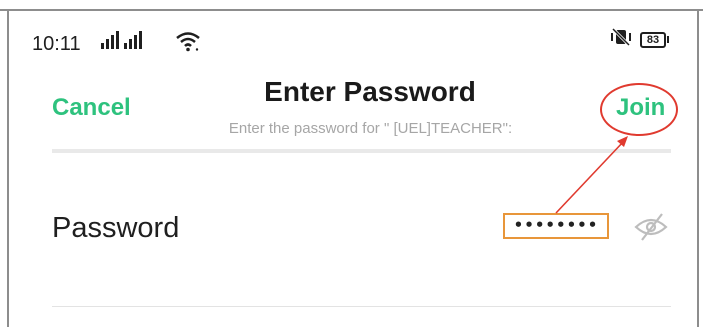 The height and width of the screenshot is (327, 703). I want to click on screenshot-frame-left, so click(8, 168).